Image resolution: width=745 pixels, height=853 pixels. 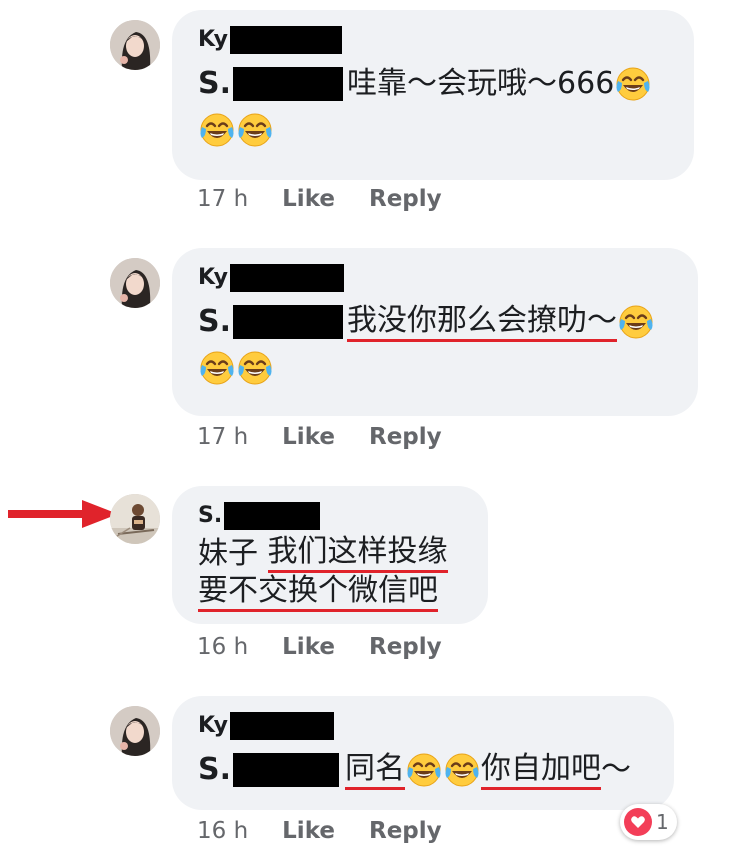 I want to click on comment-meta-1: 17 h Like Reply, so click(x=319, y=199).